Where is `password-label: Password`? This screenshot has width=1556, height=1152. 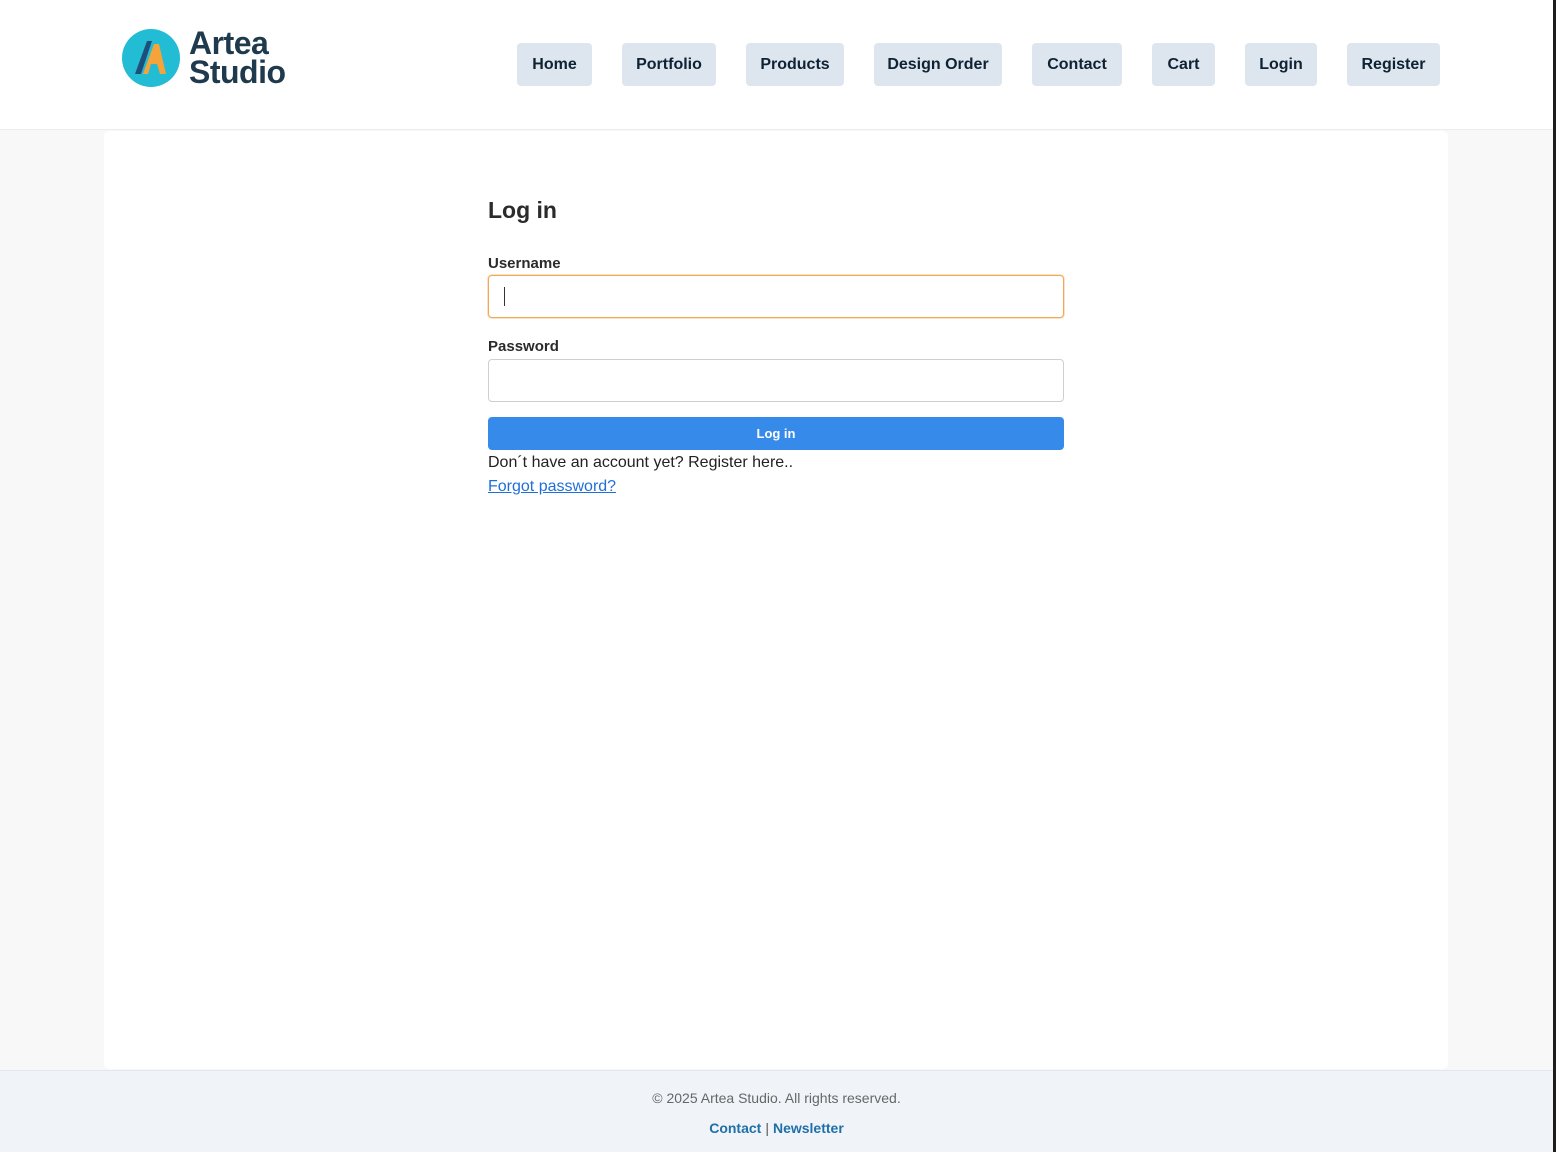 password-label: Password is located at coordinates (523, 346).